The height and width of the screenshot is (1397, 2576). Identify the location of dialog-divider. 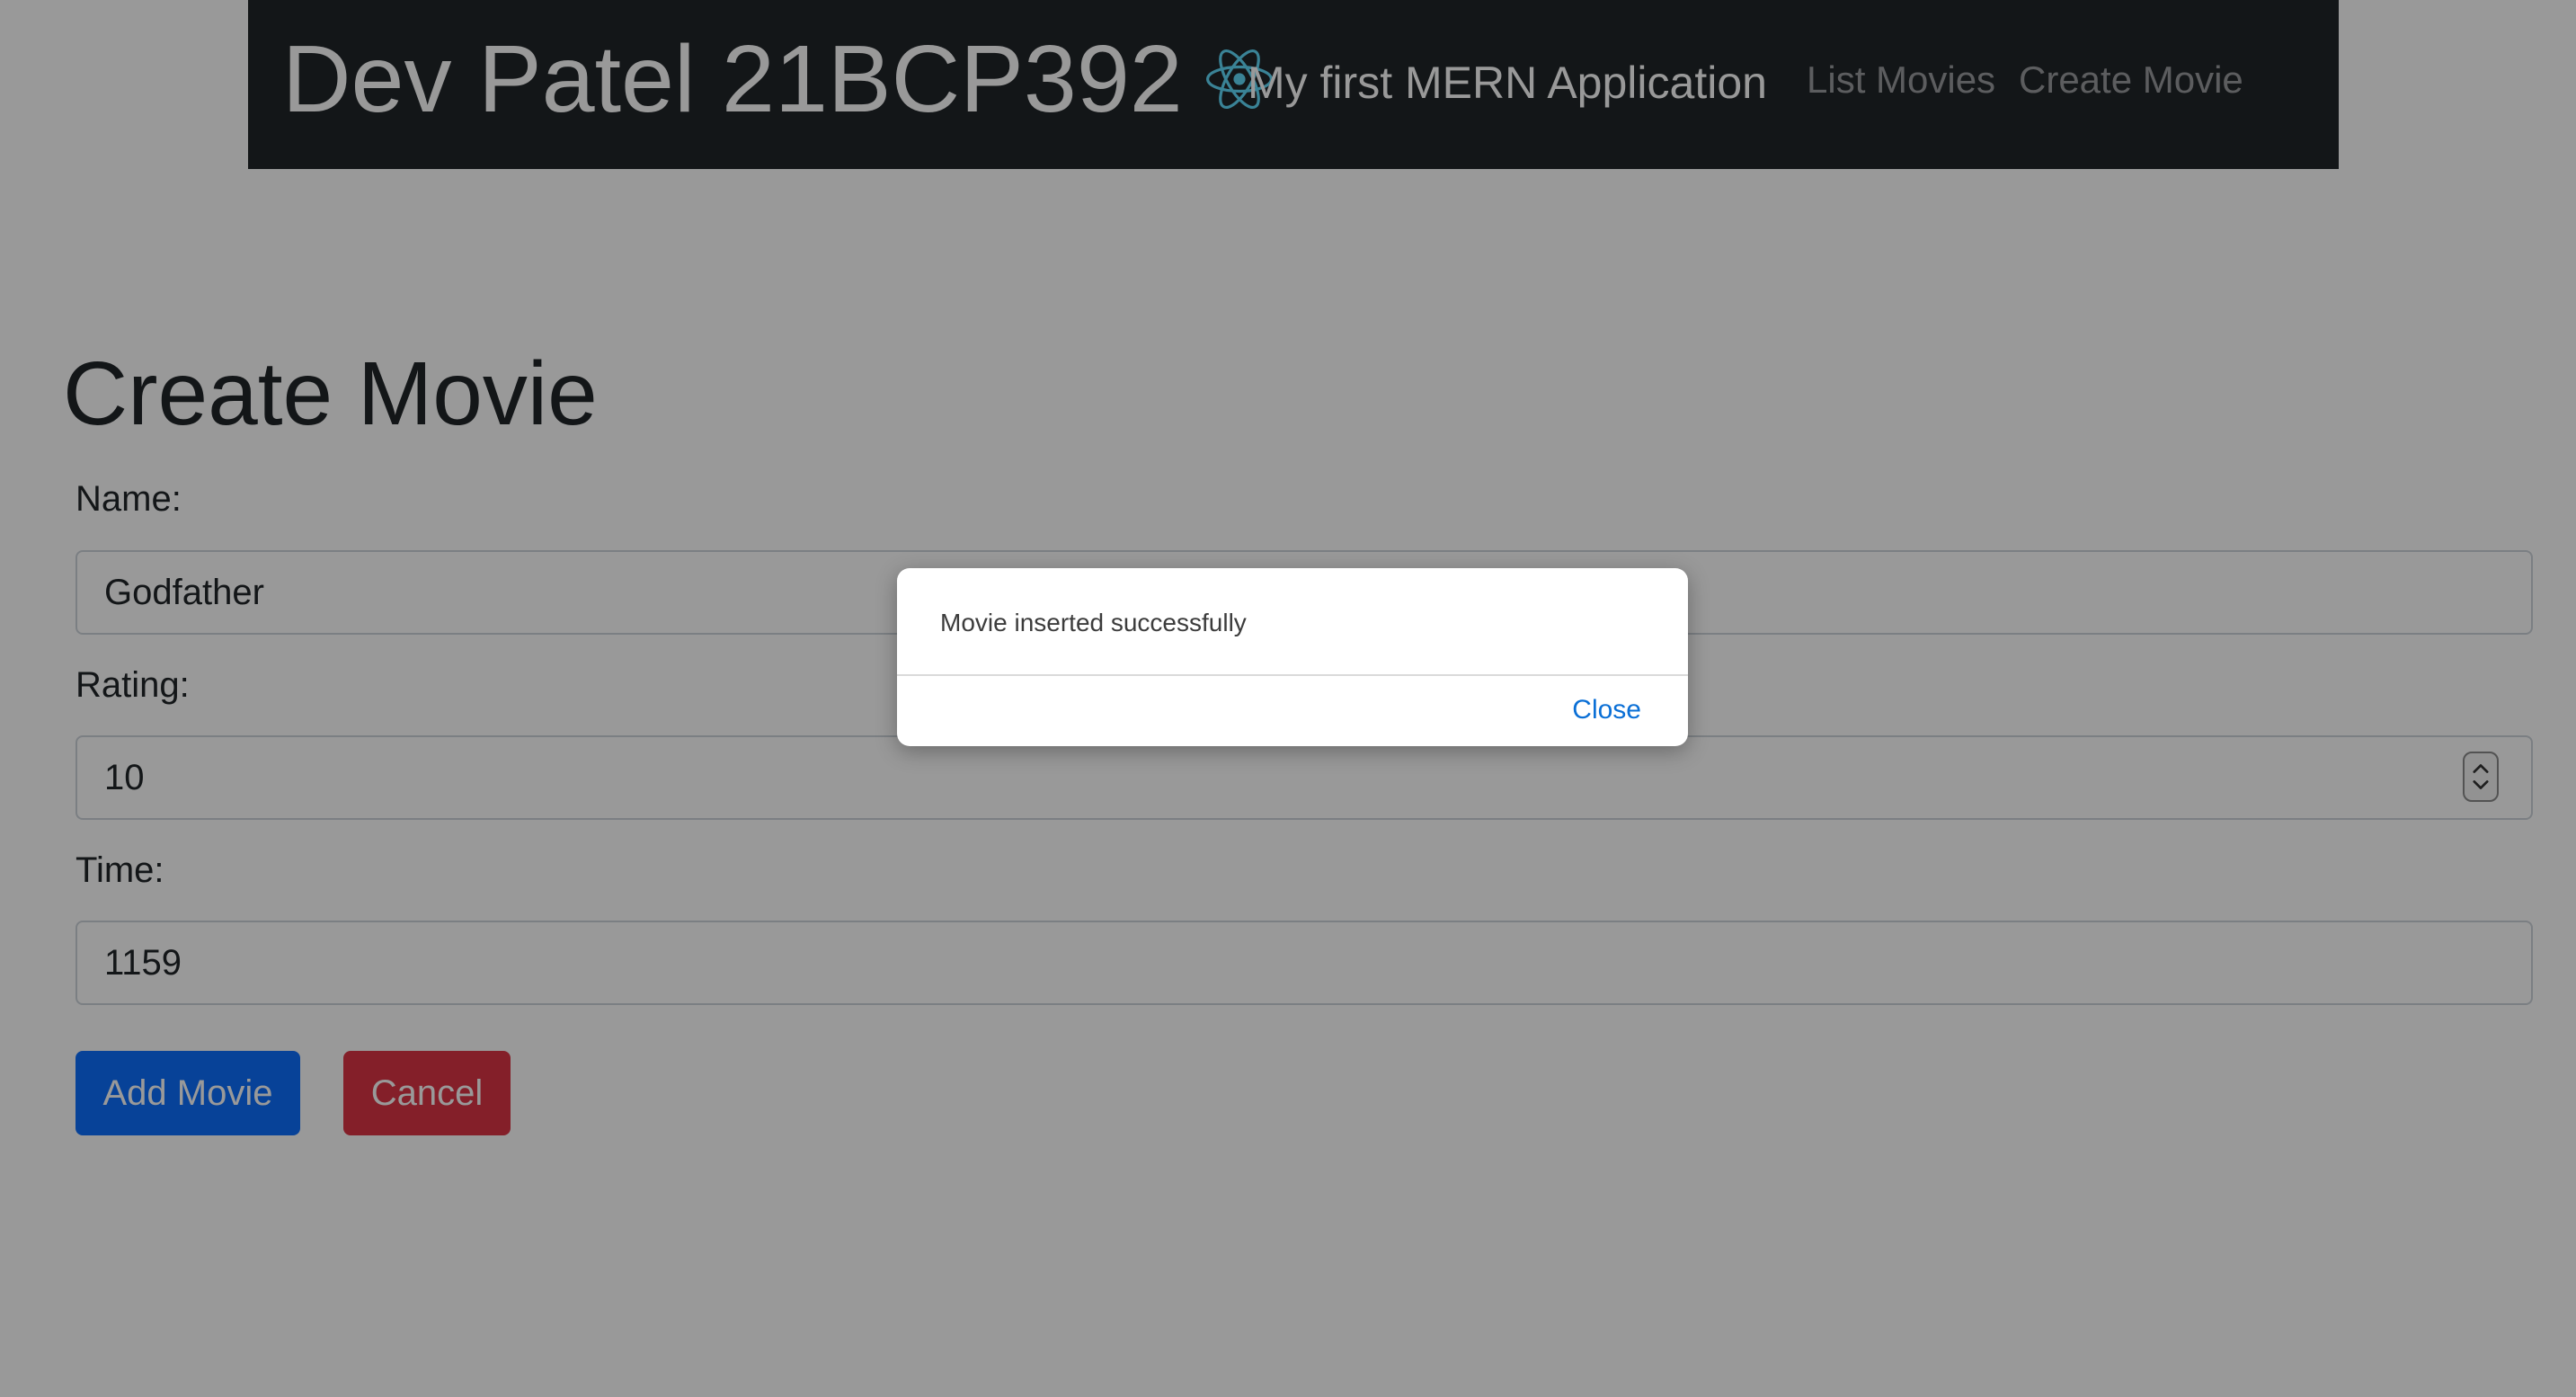
(1292, 675).